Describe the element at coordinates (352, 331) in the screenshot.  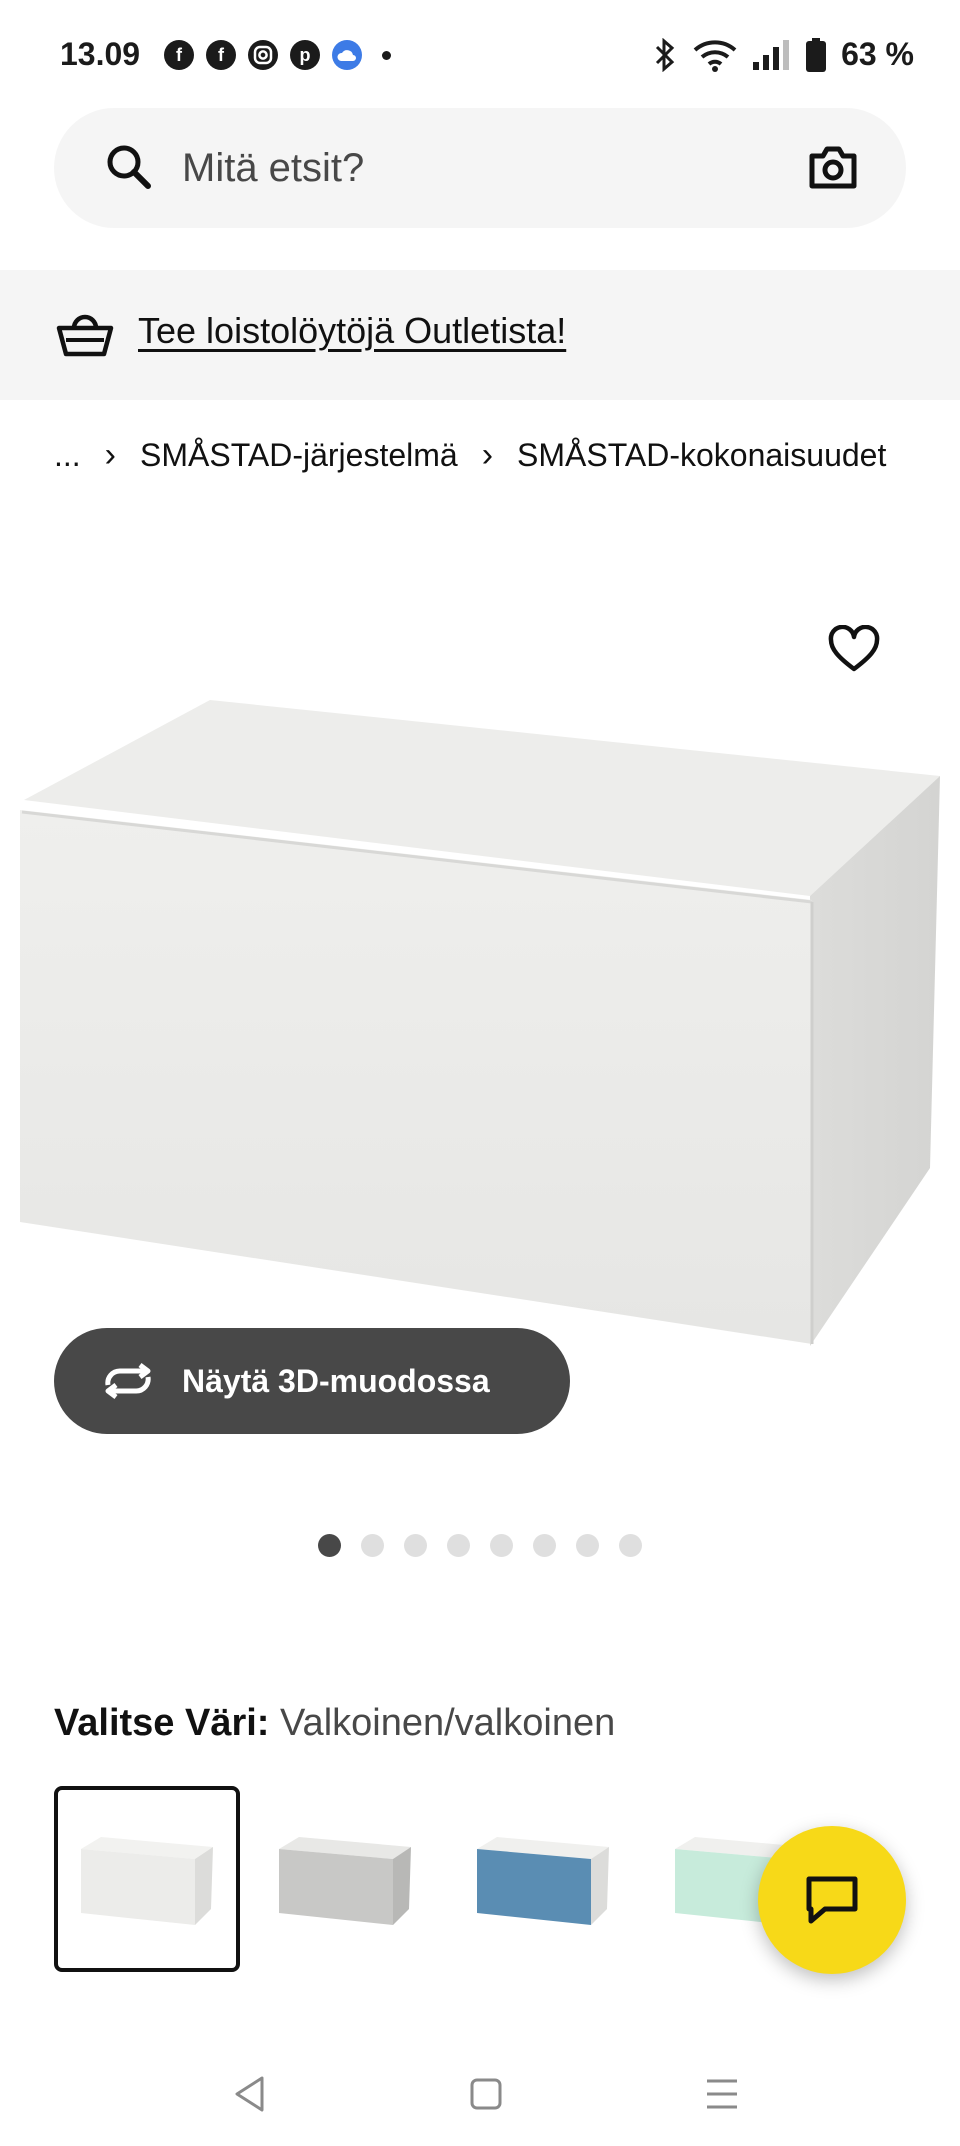
I see `outlet-link: Tee loistolöytöjä Outletista!` at that location.